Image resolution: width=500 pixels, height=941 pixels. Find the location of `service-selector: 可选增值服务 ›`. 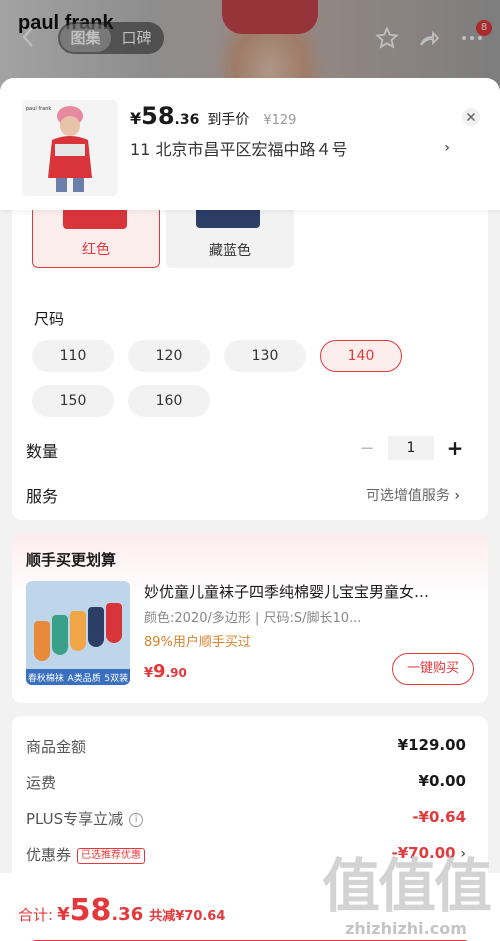

service-selector: 可选增值服务 › is located at coordinates (413, 495).